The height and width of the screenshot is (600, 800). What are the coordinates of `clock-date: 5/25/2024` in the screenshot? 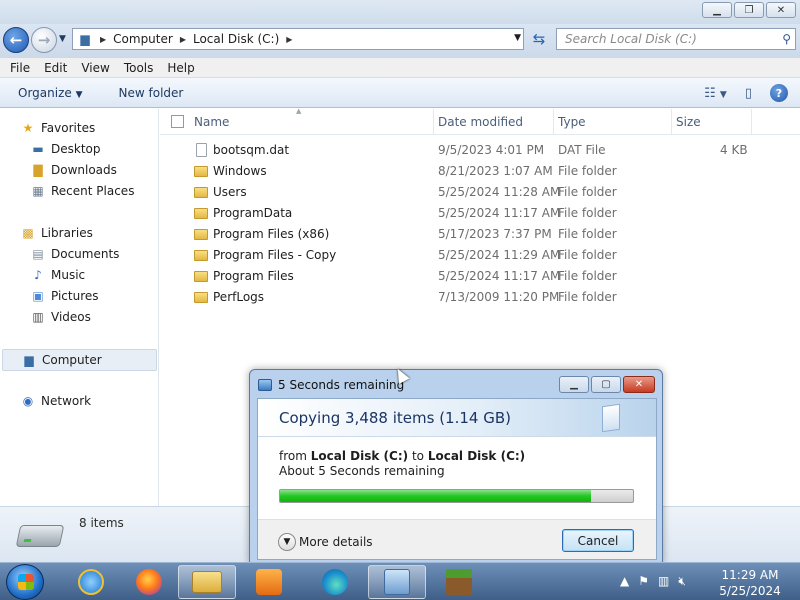 It's located at (750, 591).